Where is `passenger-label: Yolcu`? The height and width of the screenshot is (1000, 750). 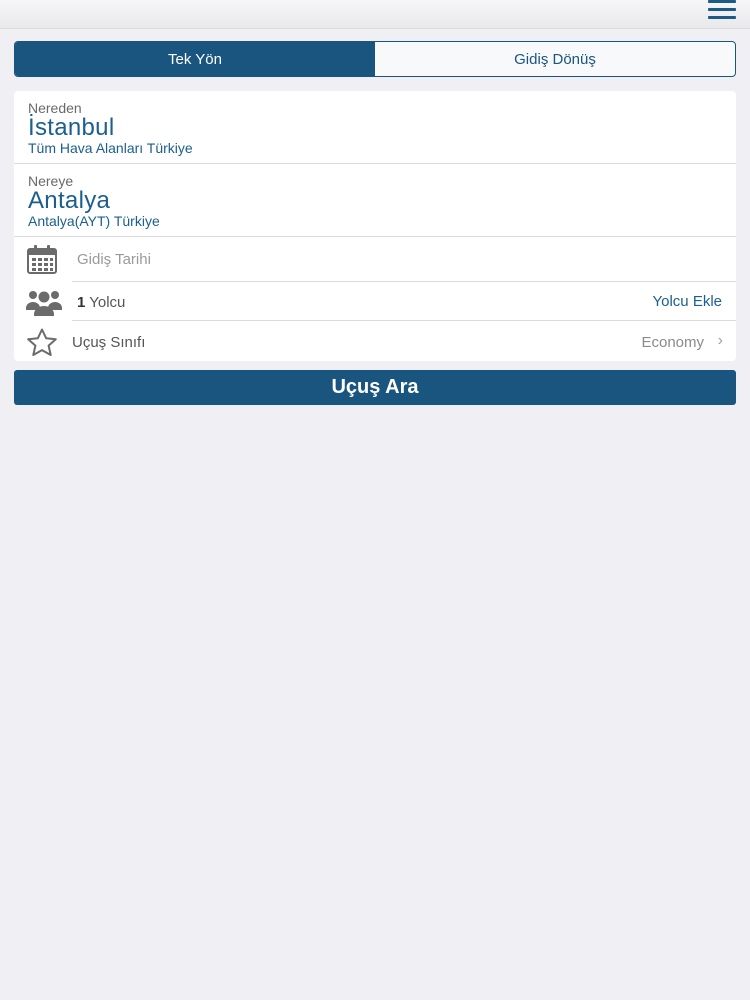 passenger-label: Yolcu is located at coordinates (107, 302).